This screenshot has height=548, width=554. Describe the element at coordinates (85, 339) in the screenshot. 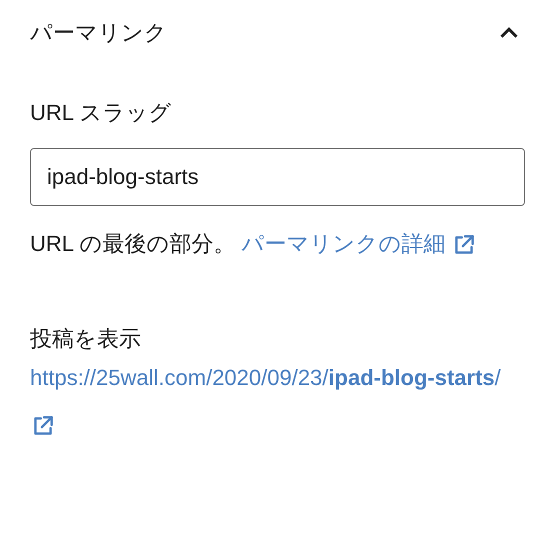

I see `view-post-label: 投稿を表示` at that location.